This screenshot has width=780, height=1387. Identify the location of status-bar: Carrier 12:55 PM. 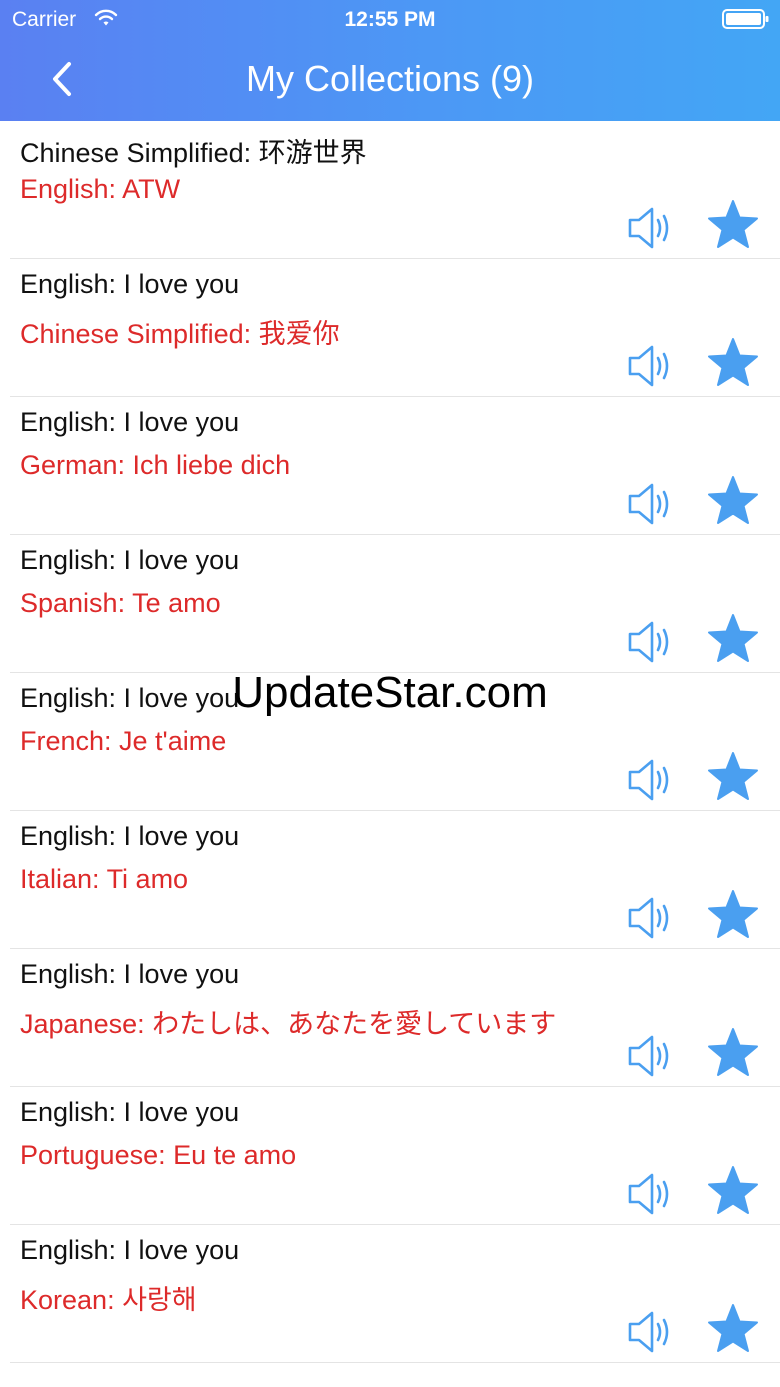
(390, 20).